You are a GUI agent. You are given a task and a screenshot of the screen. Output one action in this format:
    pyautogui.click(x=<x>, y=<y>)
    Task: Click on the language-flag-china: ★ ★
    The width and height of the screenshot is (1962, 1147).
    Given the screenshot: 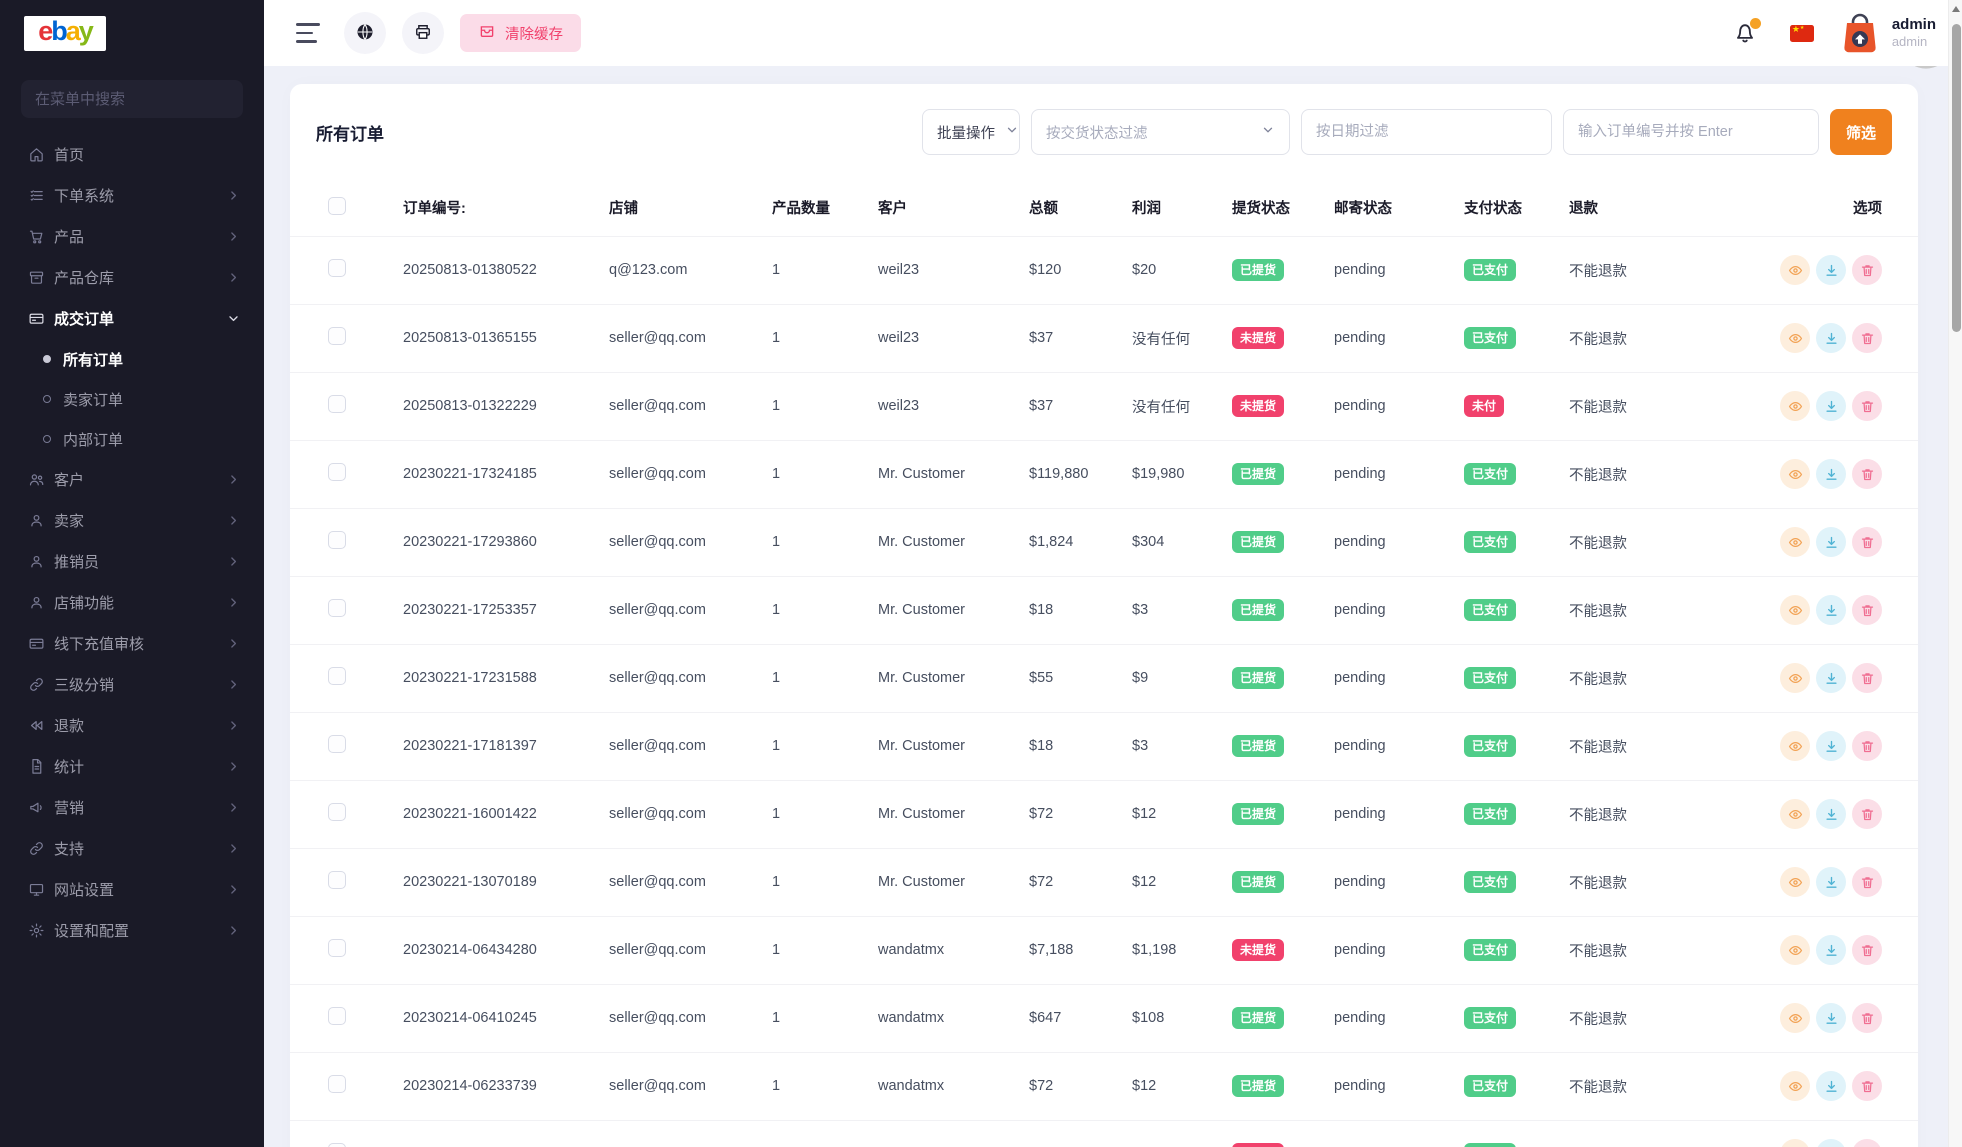 What is the action you would take?
    pyautogui.click(x=1801, y=33)
    